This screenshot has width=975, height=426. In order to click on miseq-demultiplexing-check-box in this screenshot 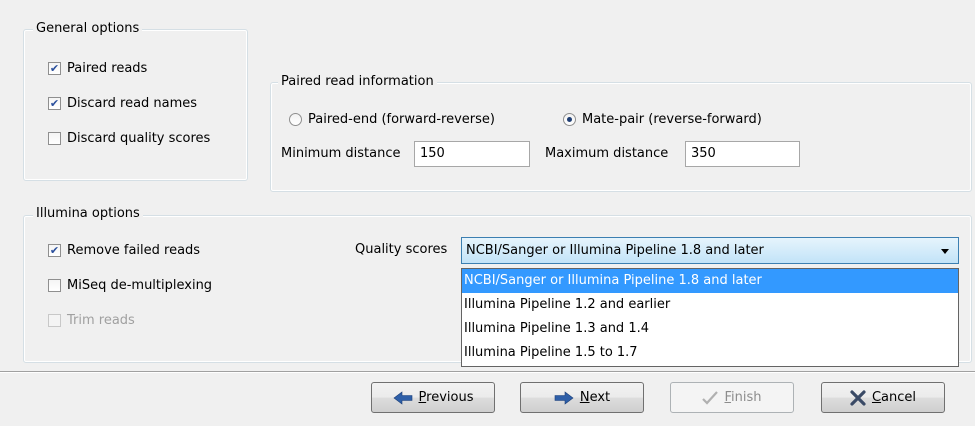, I will do `click(54, 285)`.